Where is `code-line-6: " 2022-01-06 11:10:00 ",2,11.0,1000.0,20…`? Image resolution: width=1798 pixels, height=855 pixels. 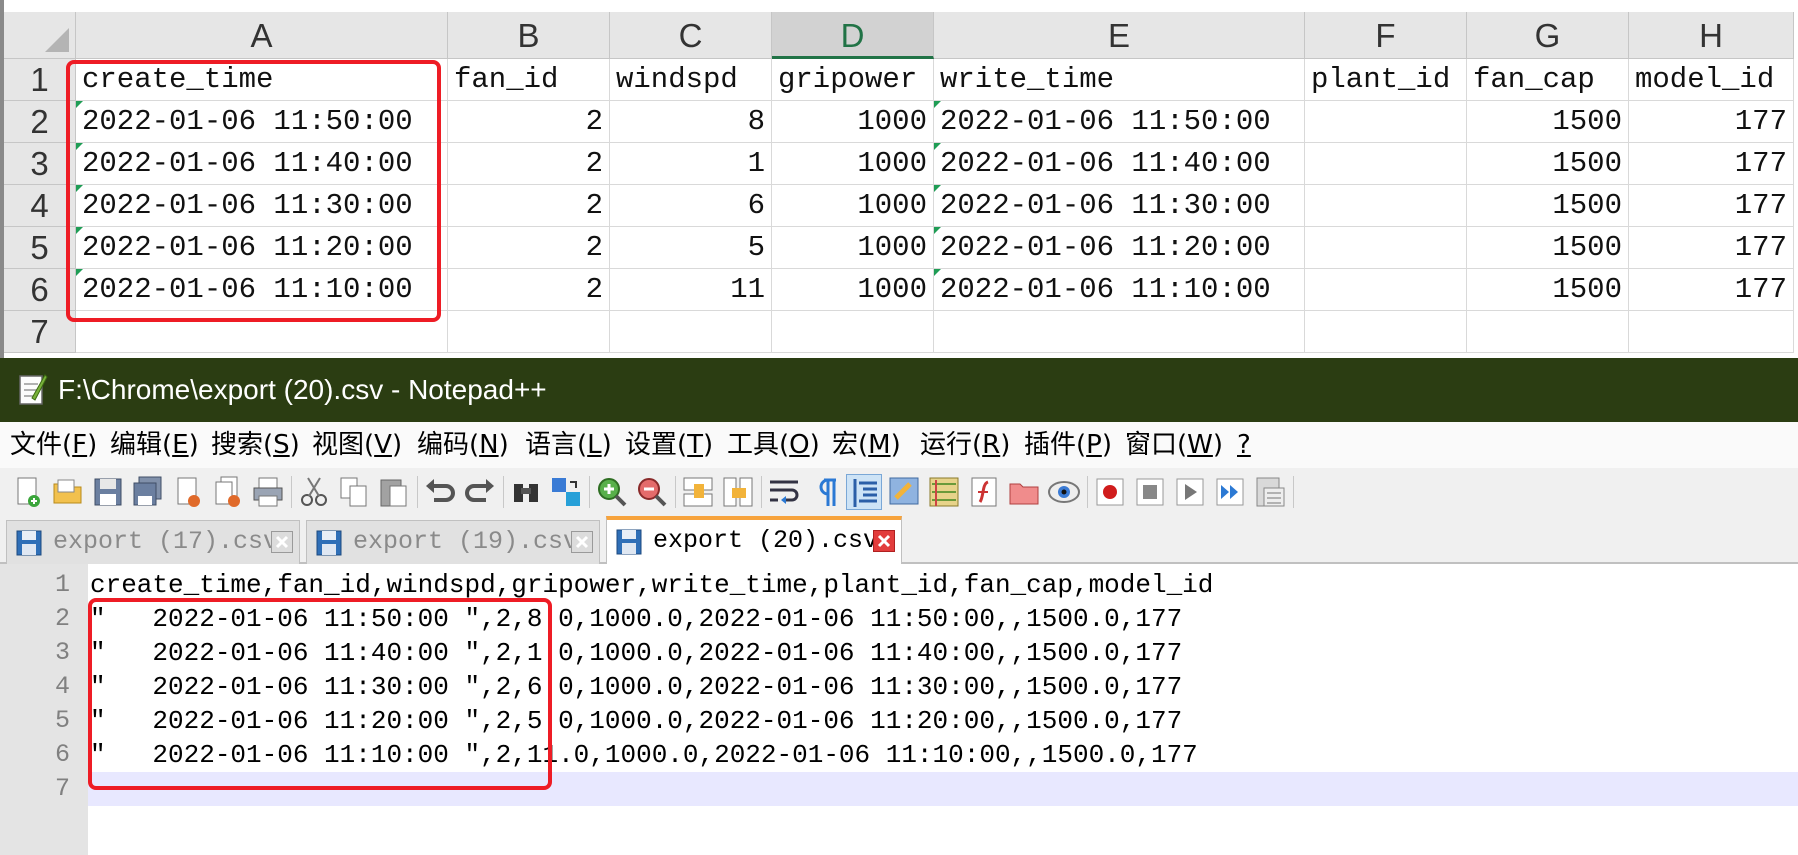
code-line-6: " 2022-01-06 11:10:00 ",2,11.0,1000.0,20… is located at coordinates (644, 755).